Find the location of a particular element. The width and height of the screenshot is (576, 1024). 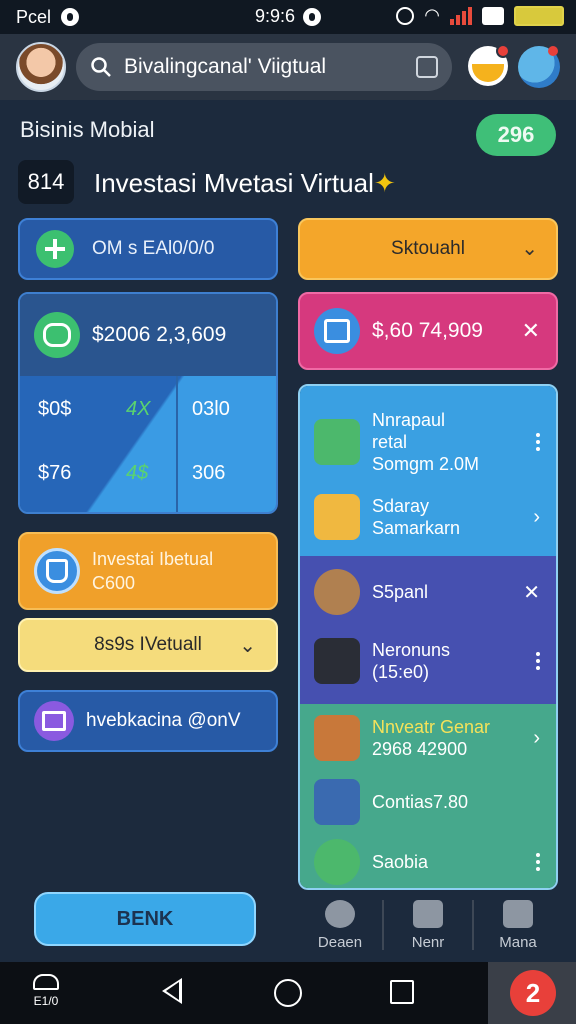

status-dropdown: Sktouahl ⌄ is located at coordinates (428, 249).